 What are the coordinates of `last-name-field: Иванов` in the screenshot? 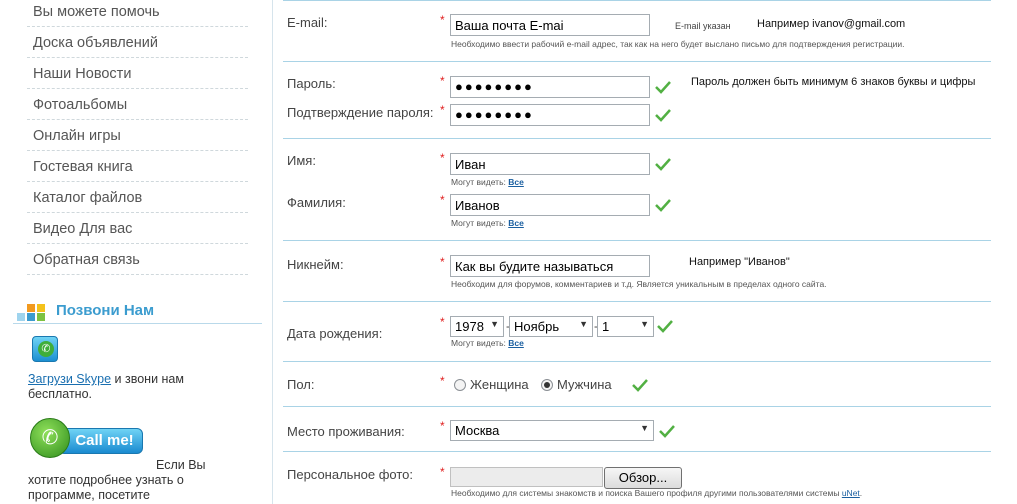 It's located at (550, 205).